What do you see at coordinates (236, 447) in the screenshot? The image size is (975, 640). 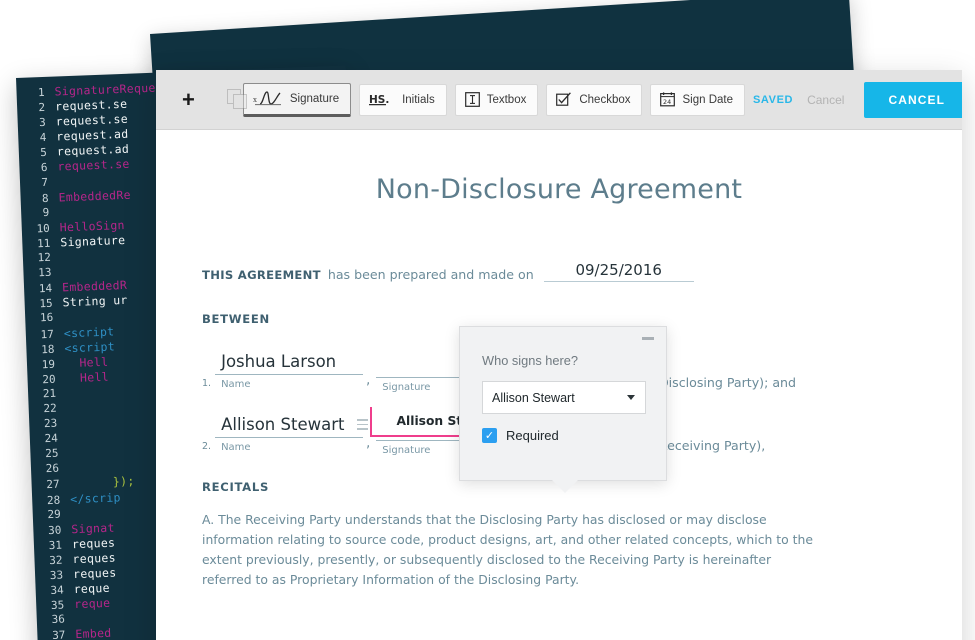 I see `party-name-caption: Name` at bounding box center [236, 447].